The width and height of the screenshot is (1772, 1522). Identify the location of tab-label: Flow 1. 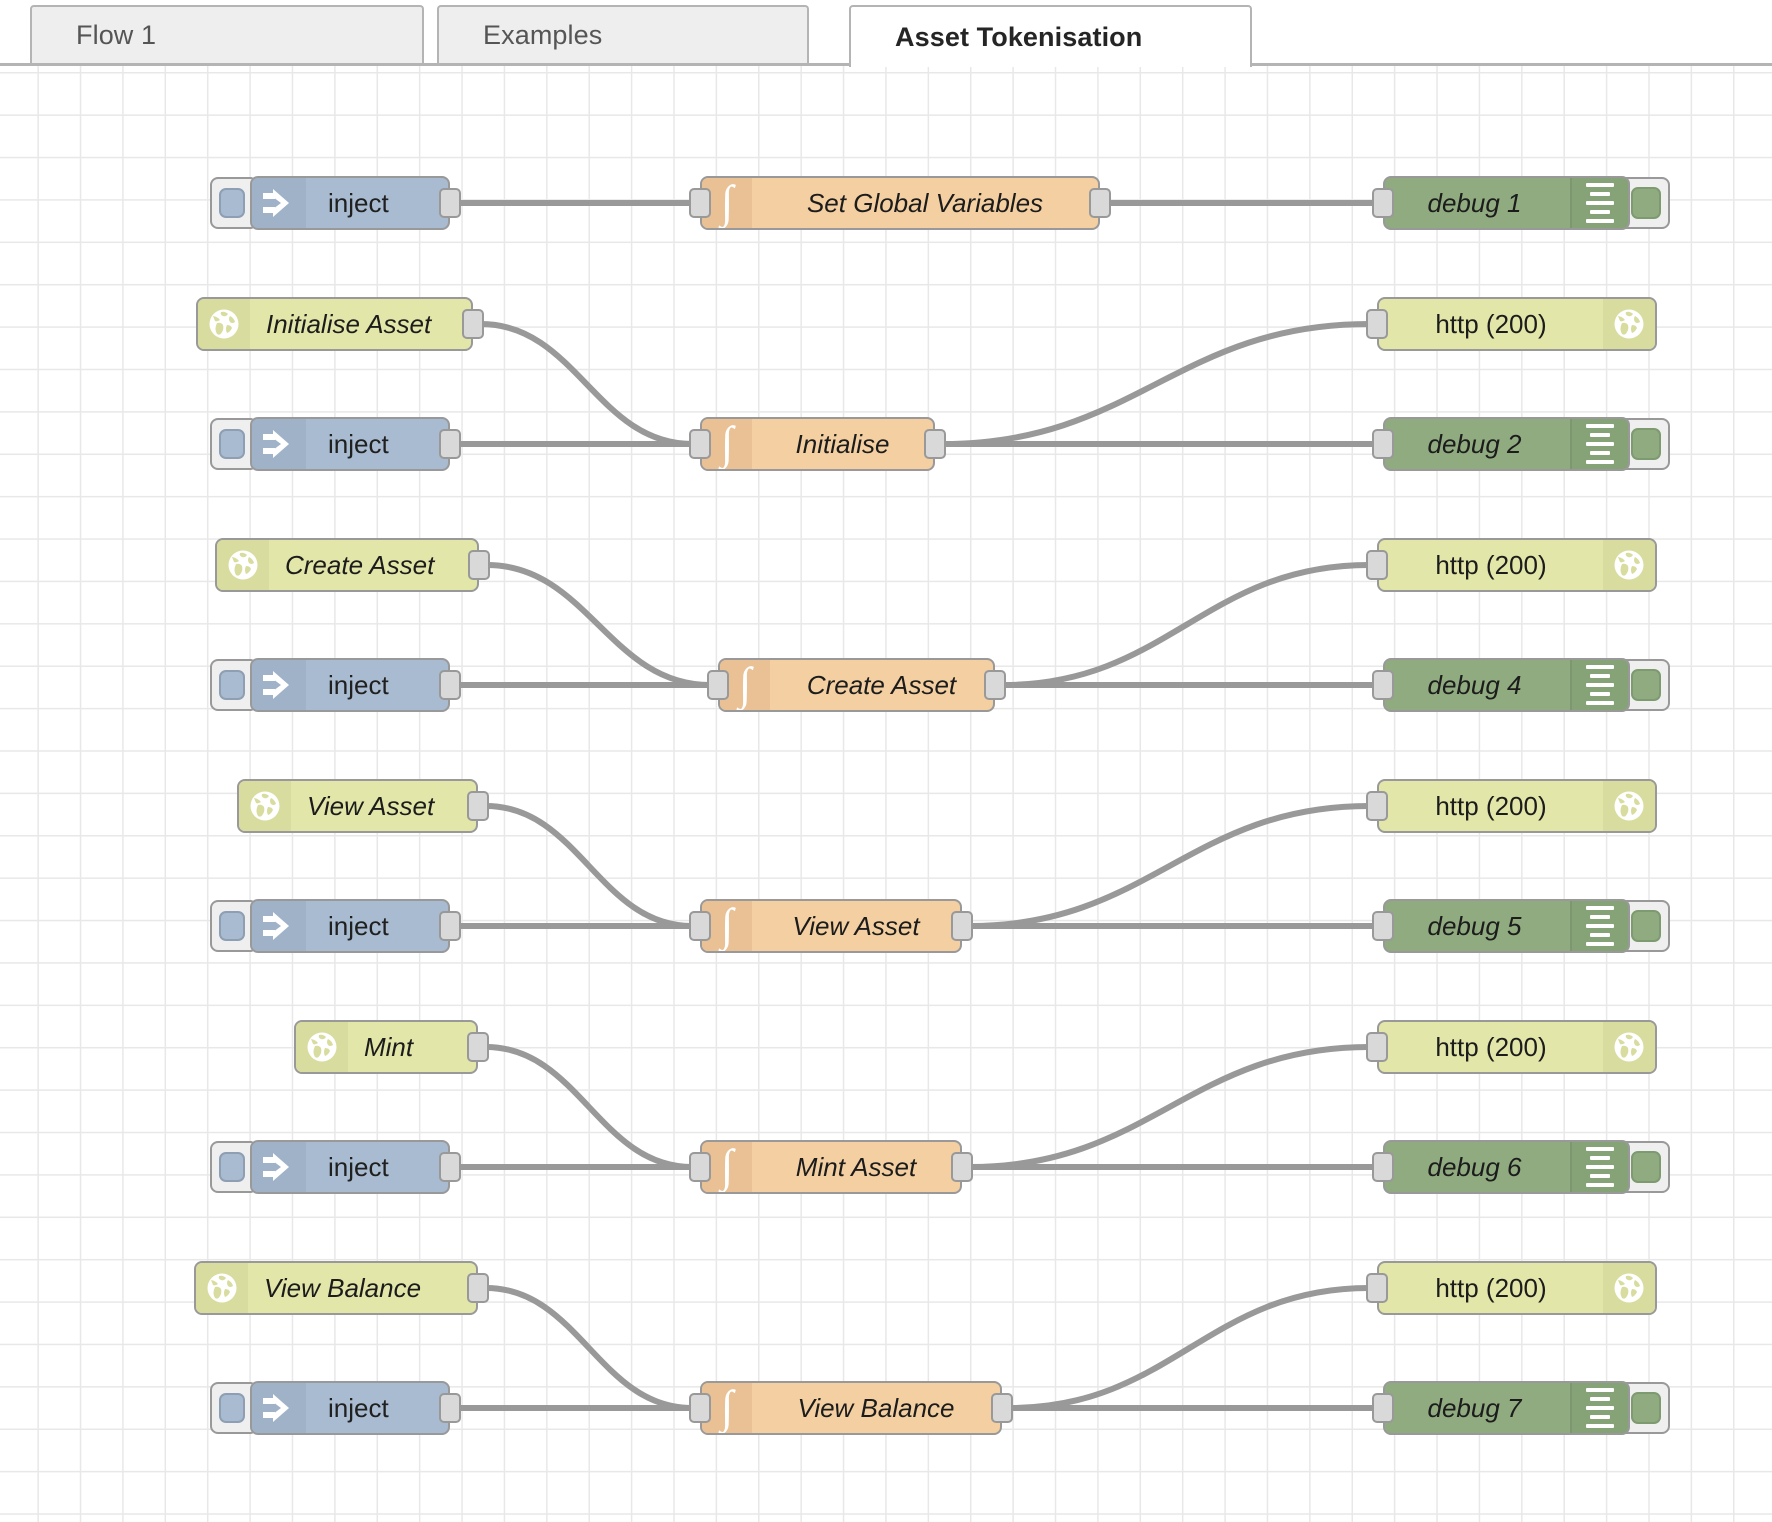
(116, 35).